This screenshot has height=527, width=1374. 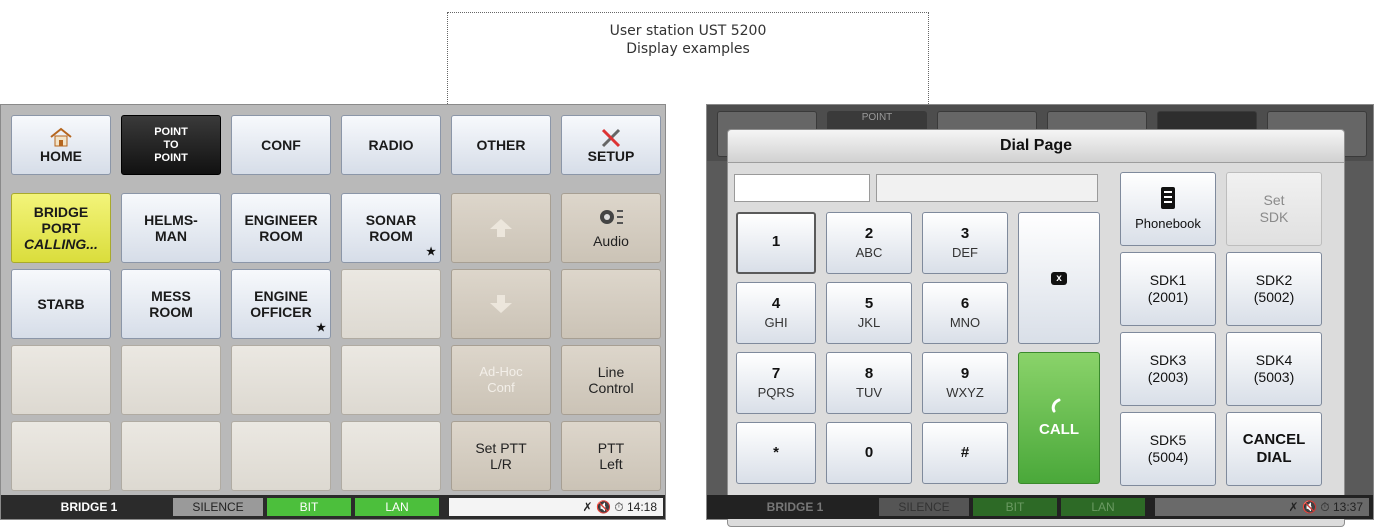 I want to click on dialog-title: Dial Page, so click(x=1036, y=146).